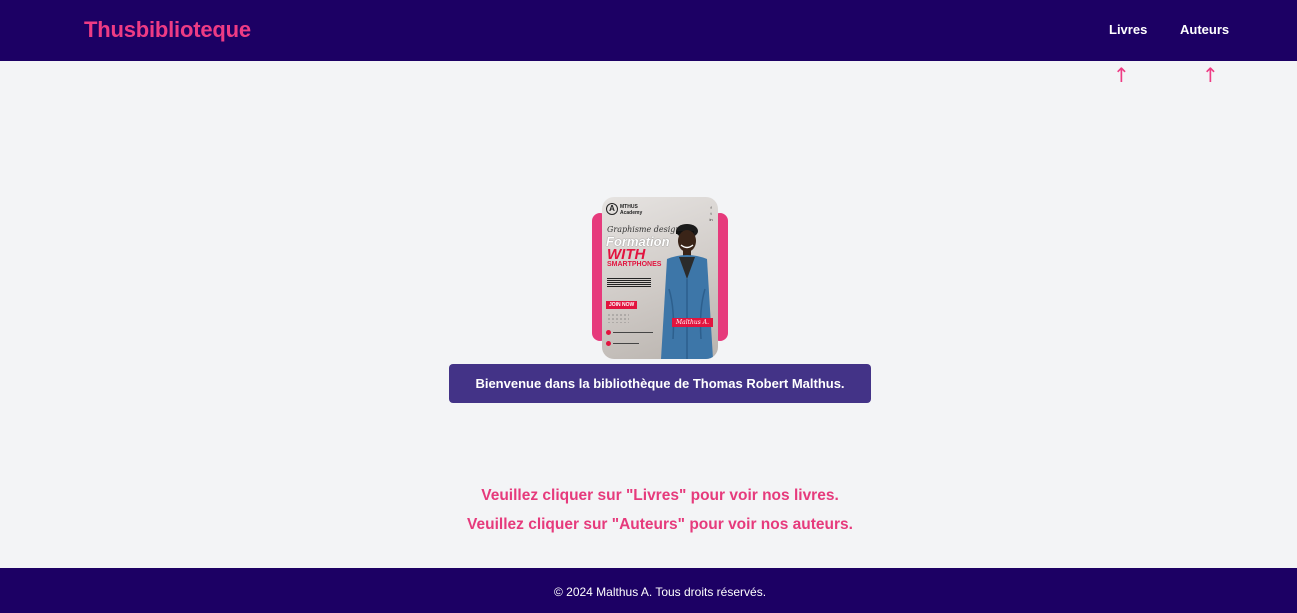  What do you see at coordinates (622, 305) in the screenshot?
I see `poster-cta: JOIN NOW` at bounding box center [622, 305].